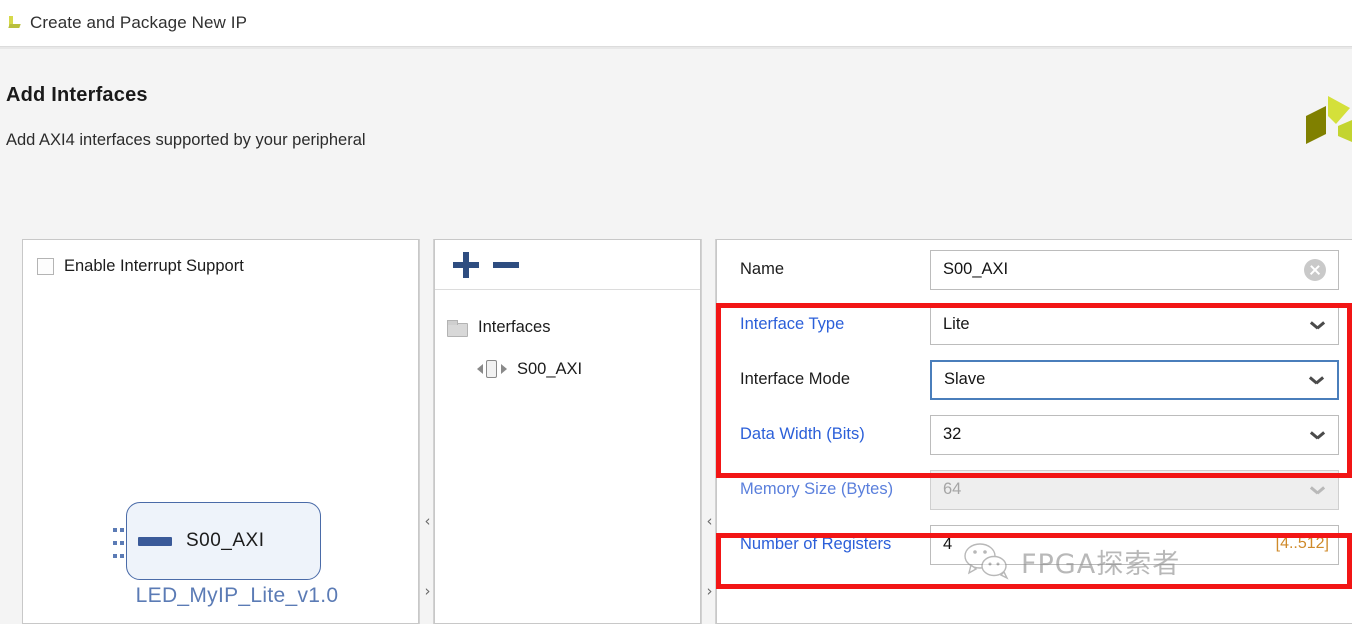 The height and width of the screenshot is (624, 1352). Describe the element at coordinates (77, 95) in the screenshot. I see `page-title: Add Interfaces` at that location.